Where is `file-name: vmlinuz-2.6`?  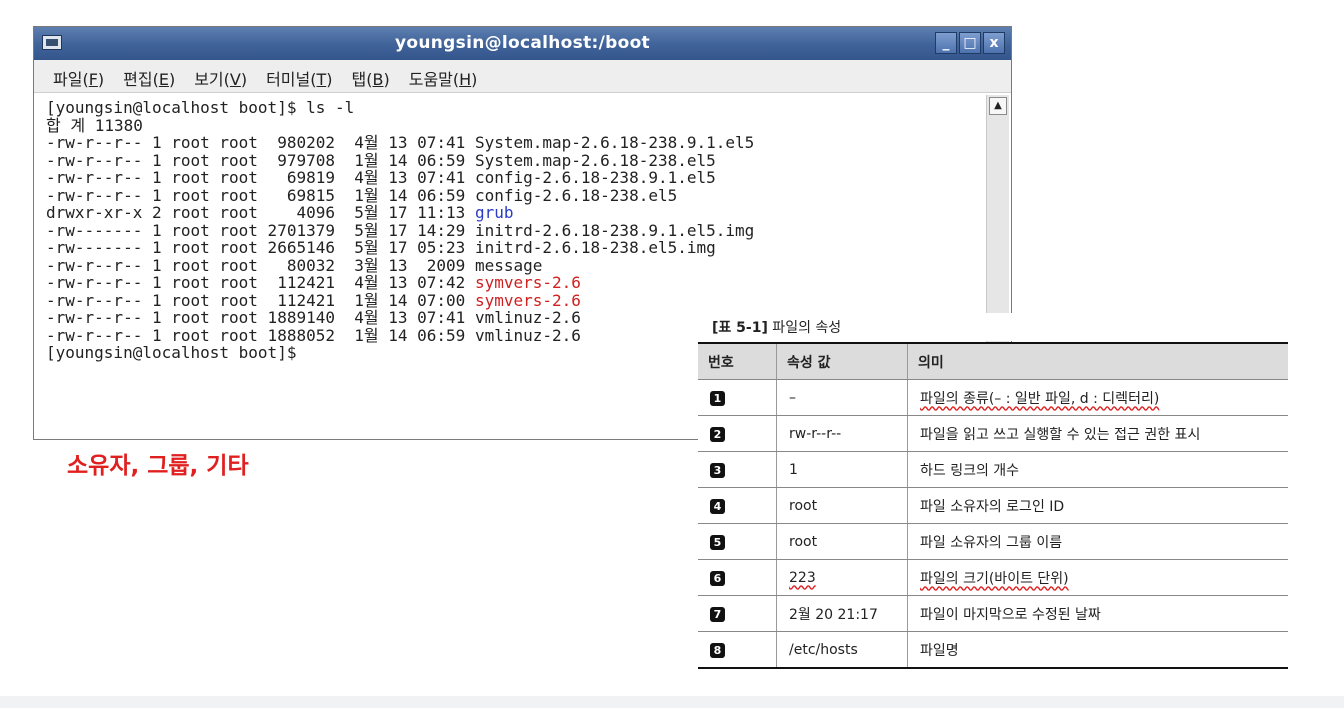 file-name: vmlinuz-2.6 is located at coordinates (527, 317).